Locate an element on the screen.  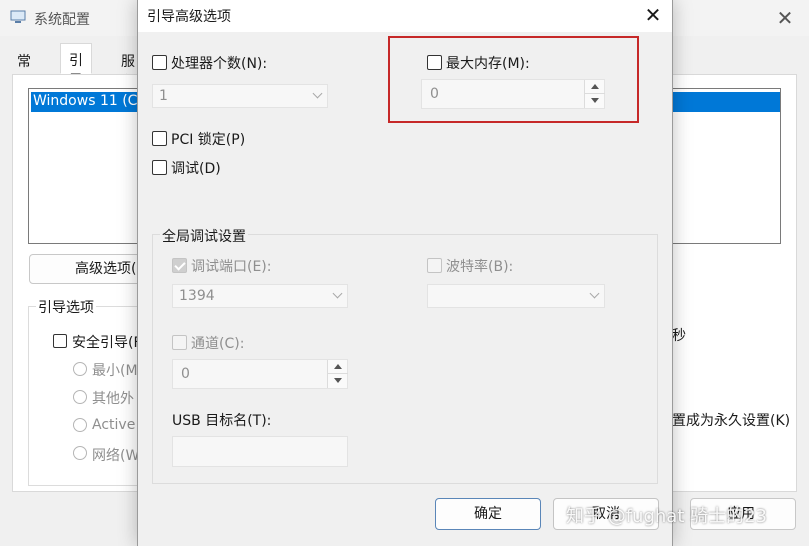
advanced-options-button: 高级选项( is located at coordinates (89, 269).